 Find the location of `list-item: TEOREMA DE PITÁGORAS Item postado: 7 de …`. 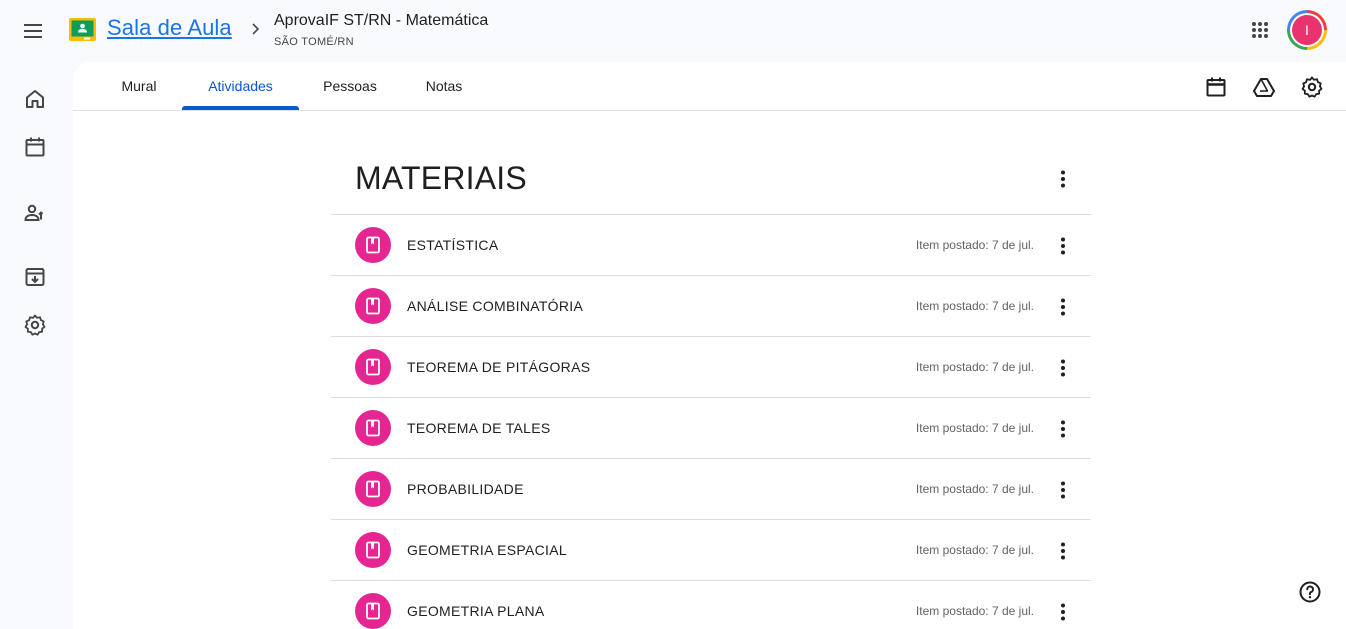

list-item: TEOREMA DE PITÁGORAS Item postado: 7 de … is located at coordinates (711, 367).